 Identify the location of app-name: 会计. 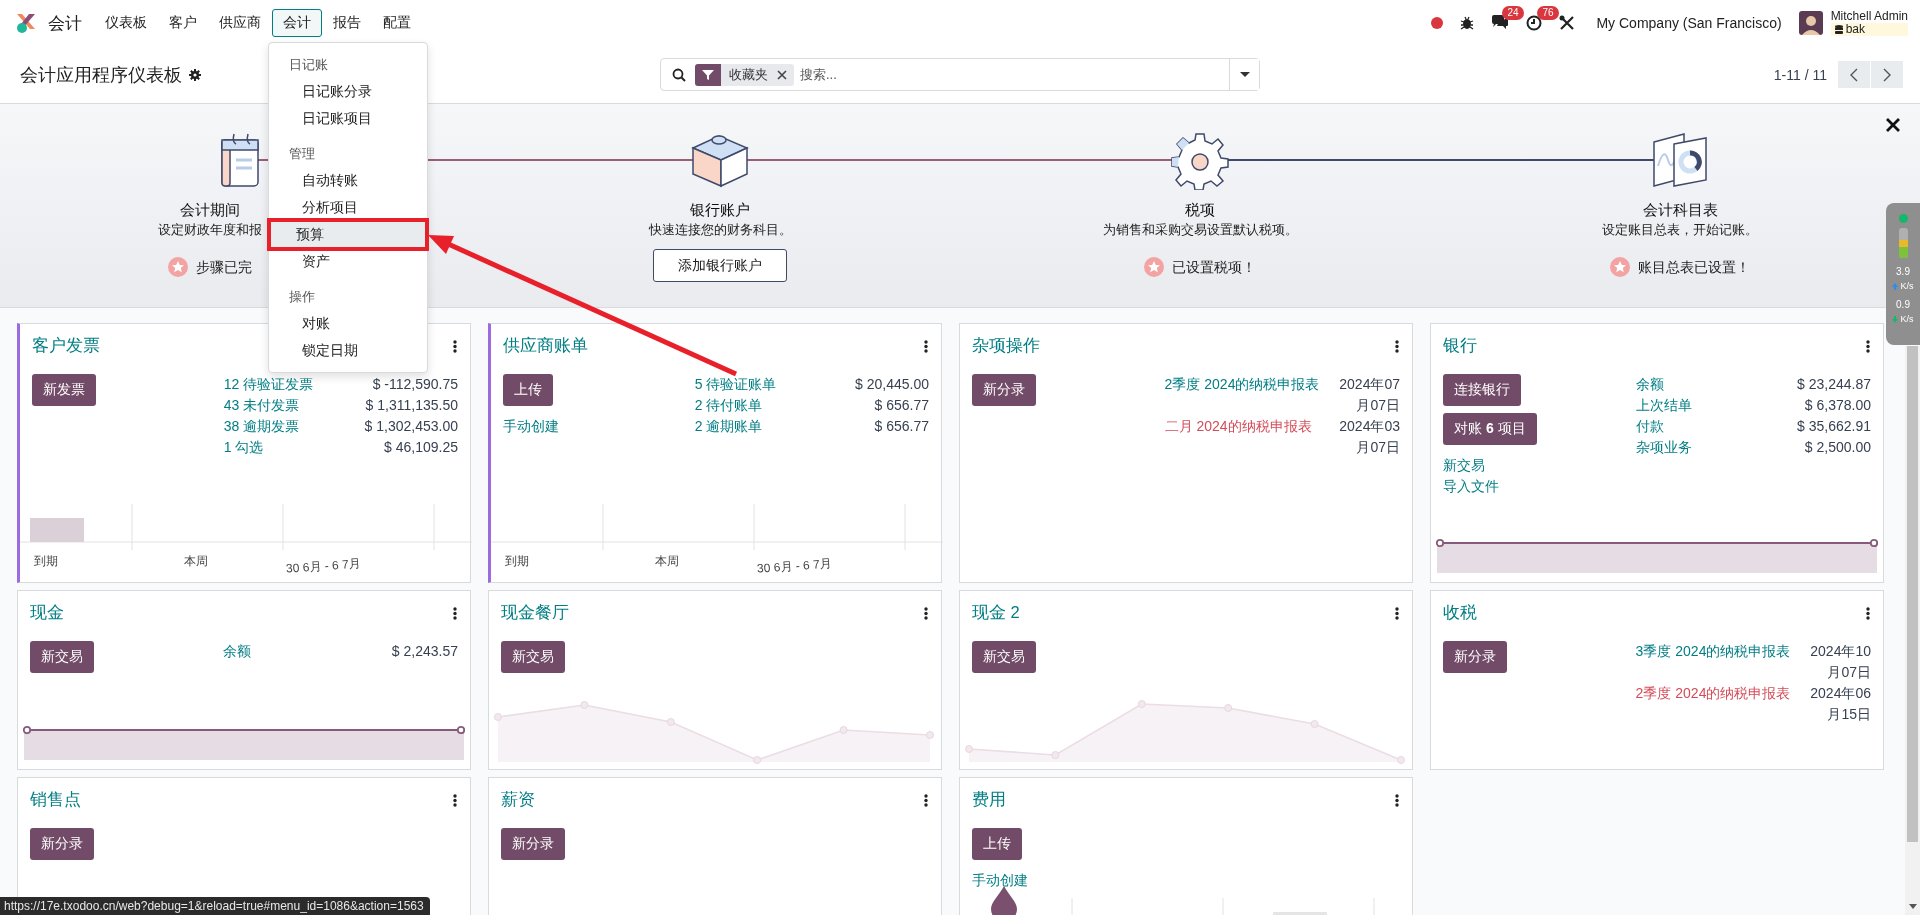
(65, 23).